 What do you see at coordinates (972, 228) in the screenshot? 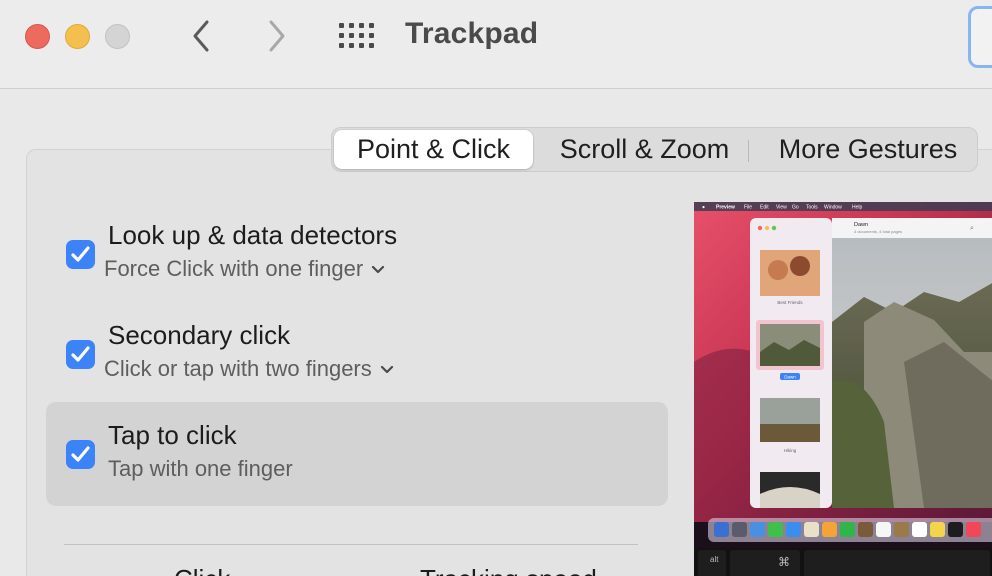
I see `search-icon: ⌕` at bounding box center [972, 228].